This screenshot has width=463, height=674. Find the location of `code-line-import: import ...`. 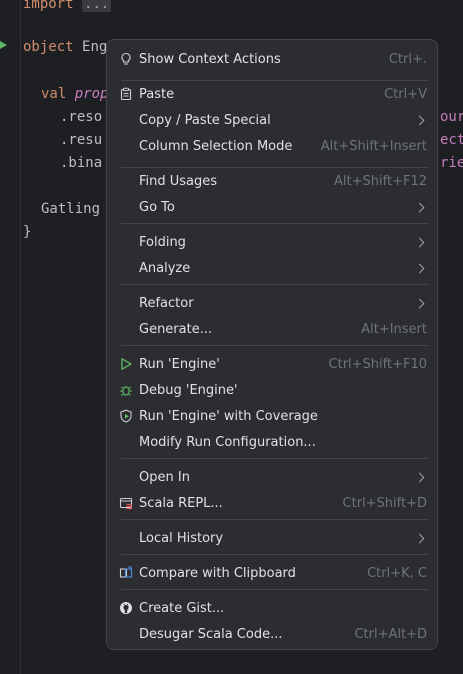

code-line-import: import ... is located at coordinates (67, 6).